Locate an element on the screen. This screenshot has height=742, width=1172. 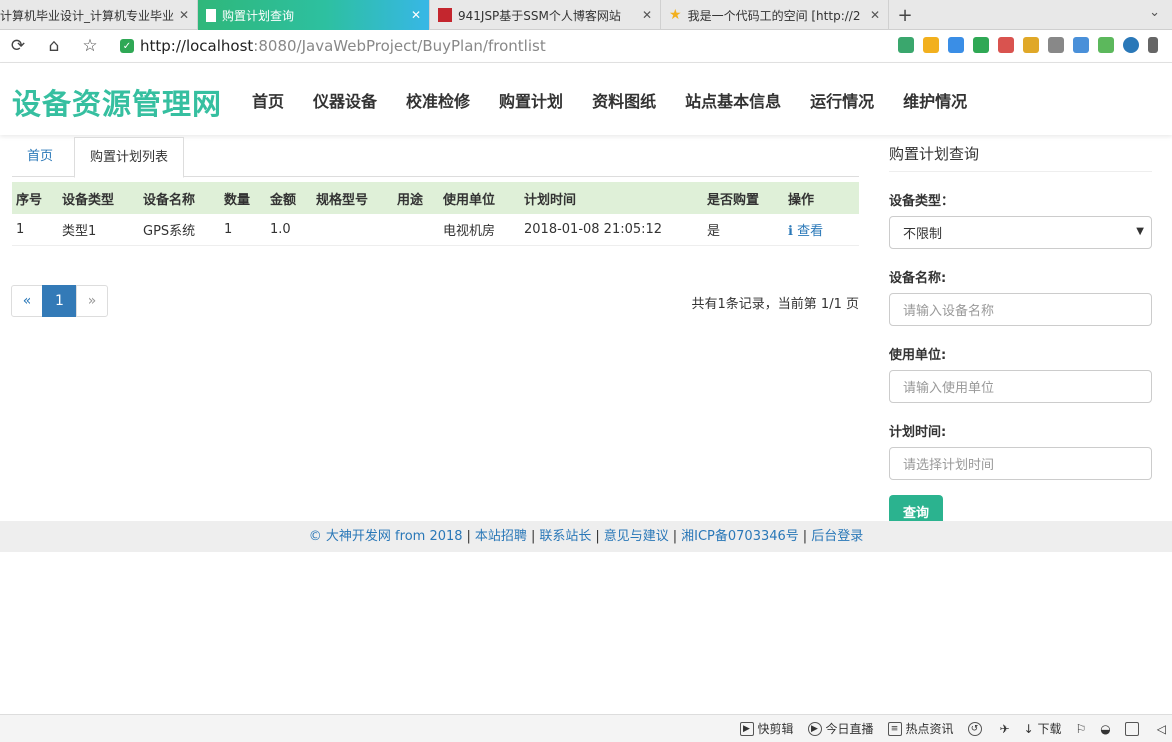
translate-icon is located at coordinates (1006, 45).